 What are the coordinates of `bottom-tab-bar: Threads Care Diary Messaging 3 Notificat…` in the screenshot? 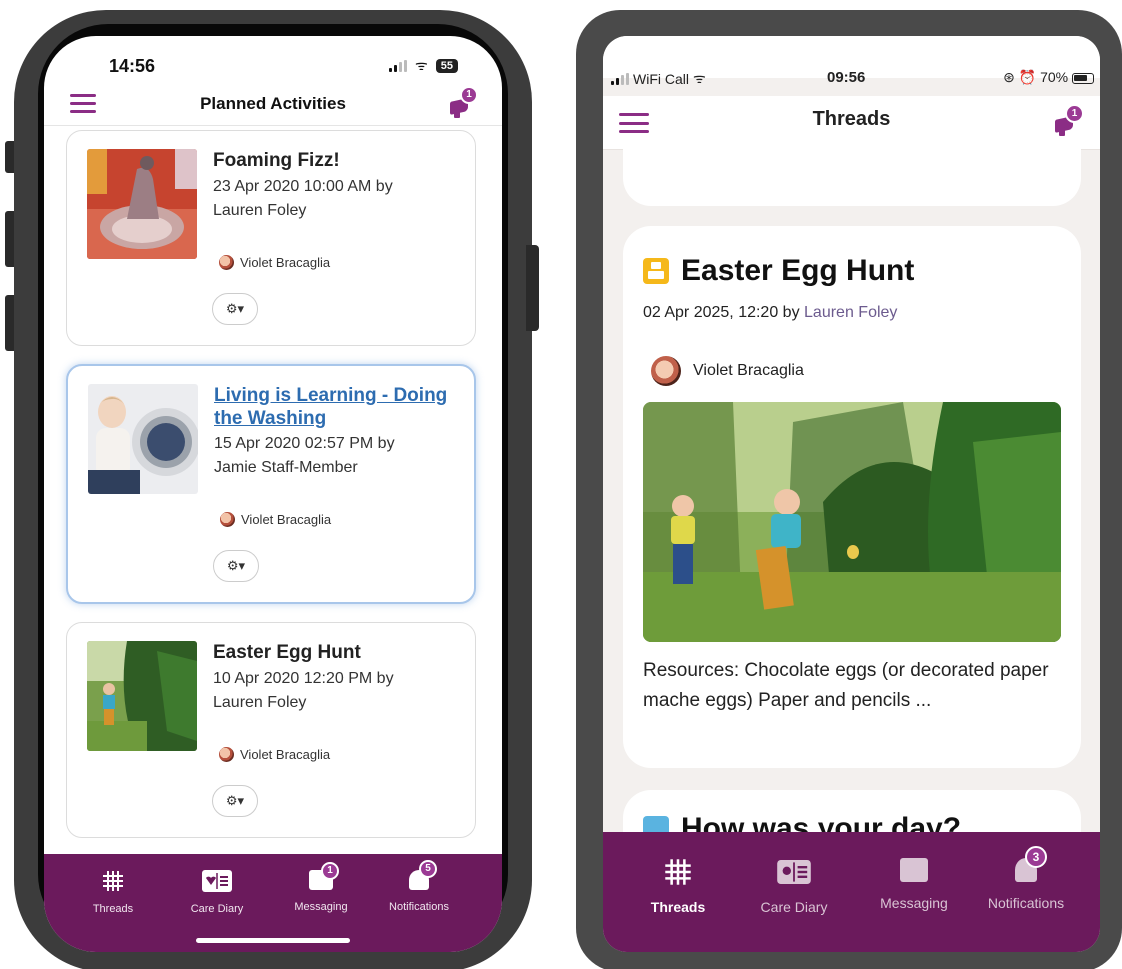 It's located at (851, 892).